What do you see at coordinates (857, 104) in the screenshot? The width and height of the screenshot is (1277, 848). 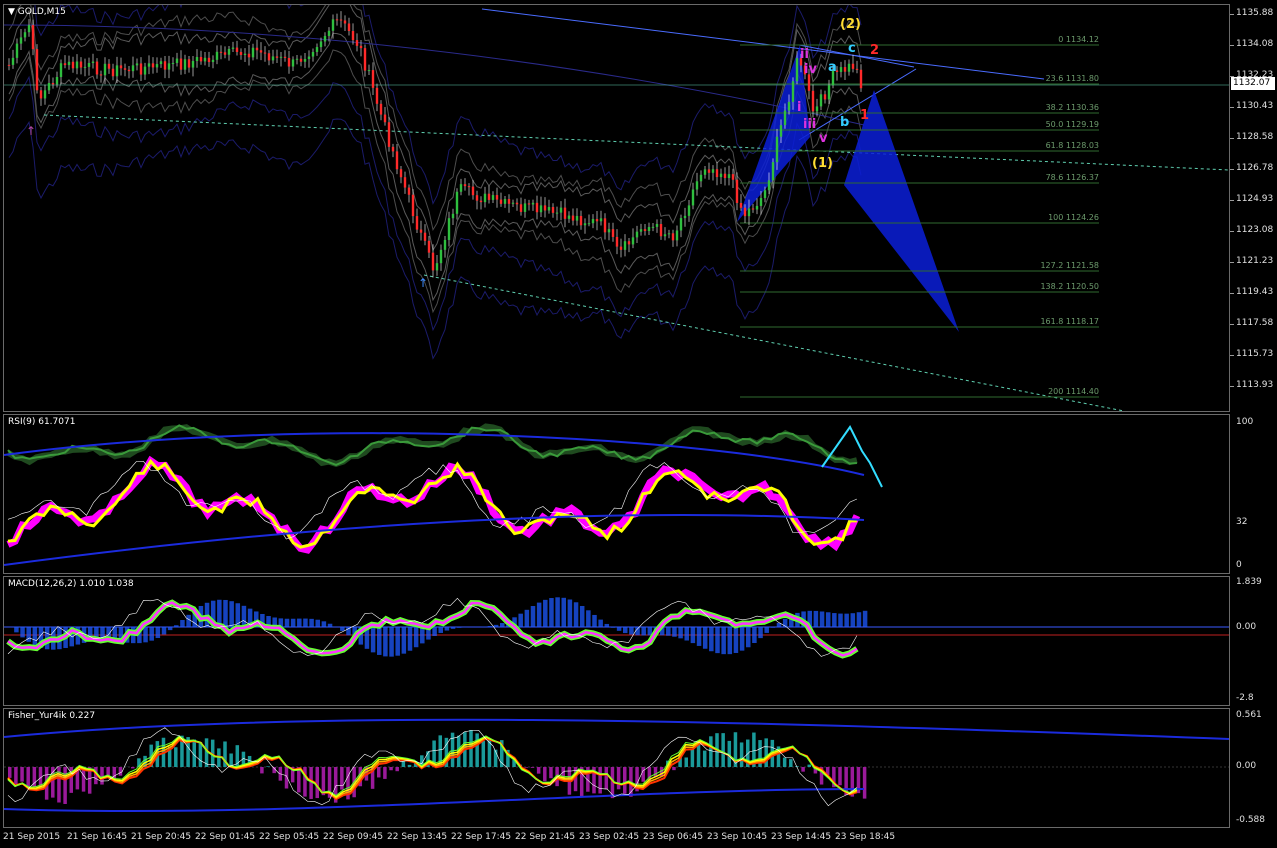 I see `trendline-short` at bounding box center [857, 104].